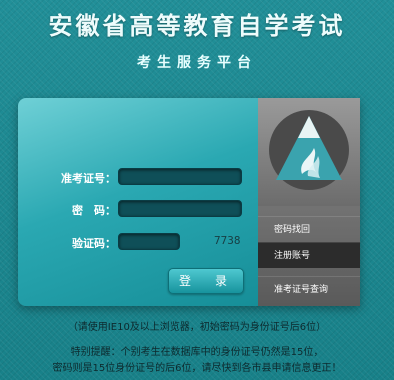 The height and width of the screenshot is (380, 394). I want to click on exam-logo-icon, so click(309, 150).